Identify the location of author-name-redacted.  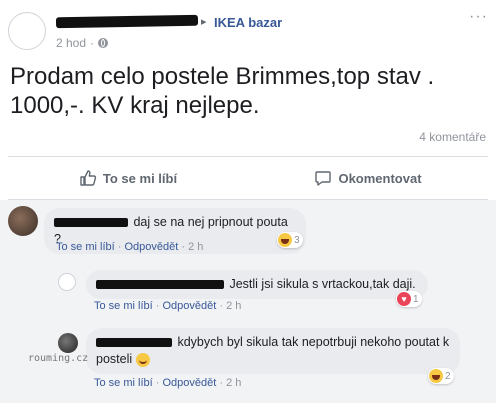
(127, 21).